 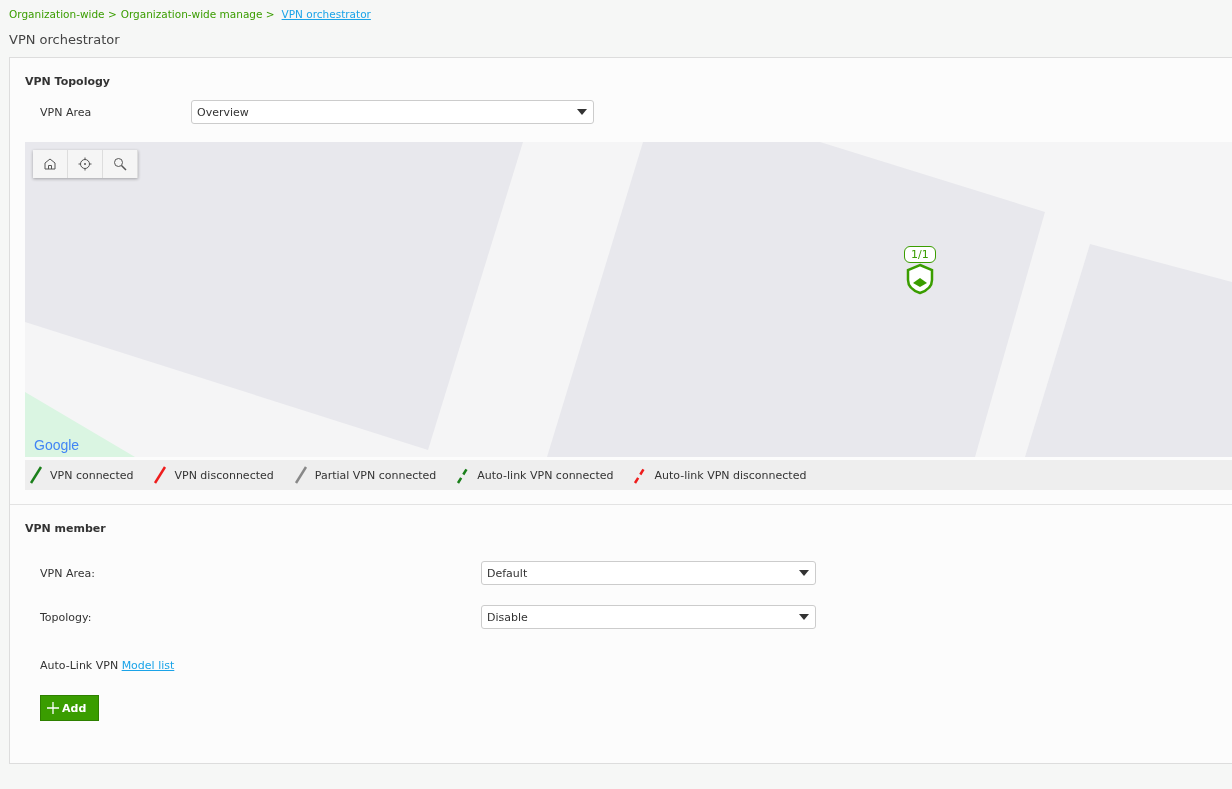 What do you see at coordinates (66, 528) in the screenshot?
I see `section-title: VPN member` at bounding box center [66, 528].